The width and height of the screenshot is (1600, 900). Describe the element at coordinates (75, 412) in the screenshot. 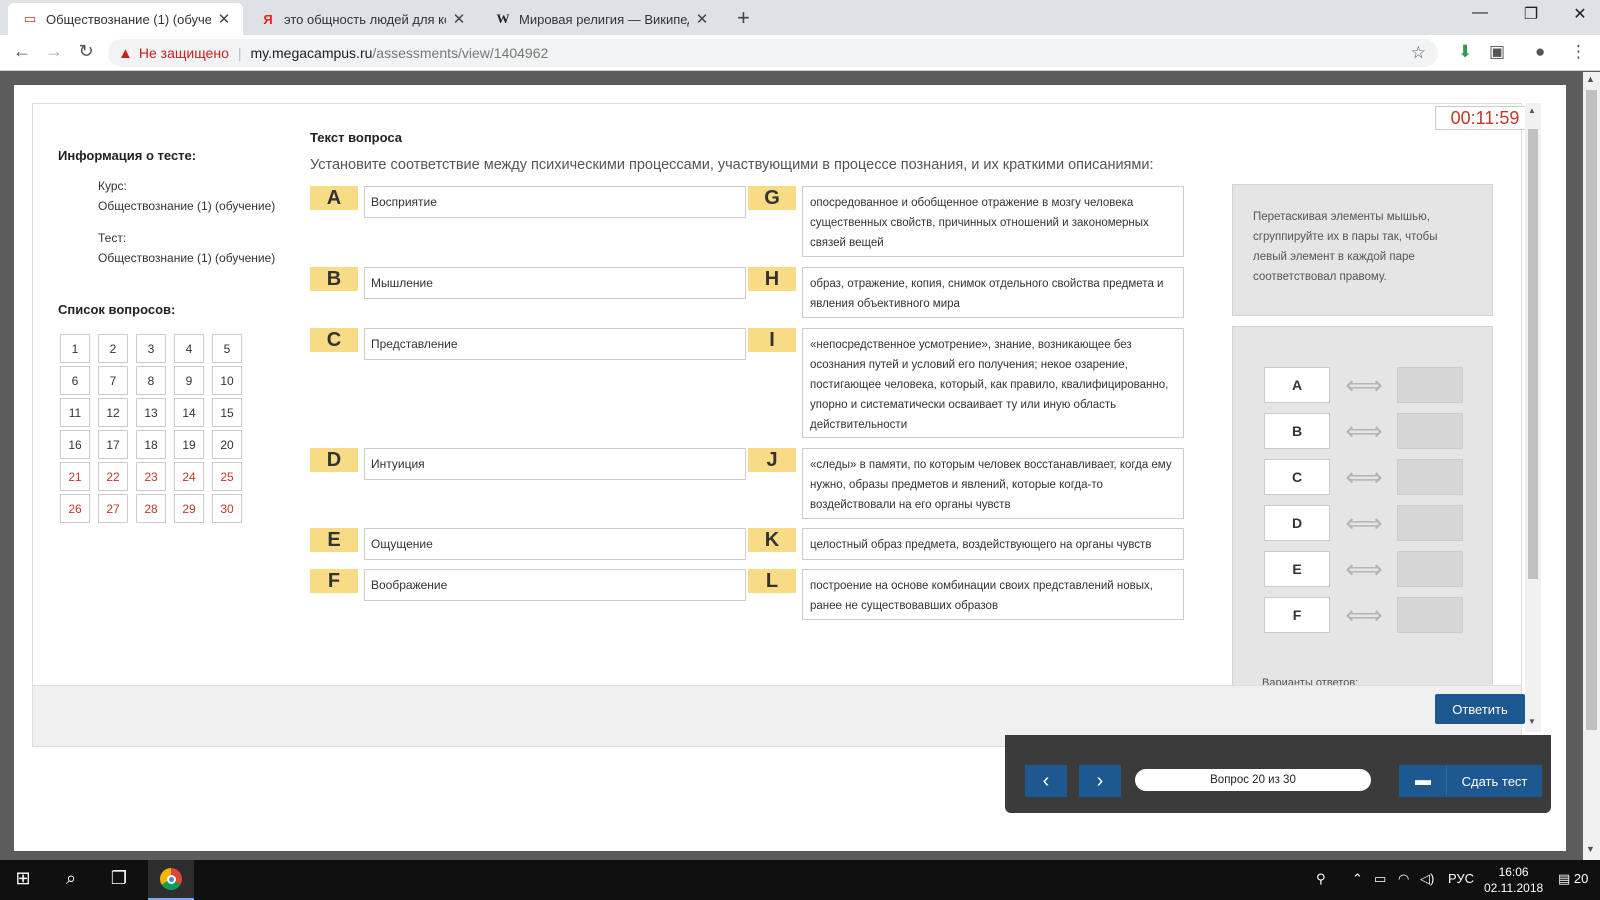

I see `question-number-button: 11` at that location.